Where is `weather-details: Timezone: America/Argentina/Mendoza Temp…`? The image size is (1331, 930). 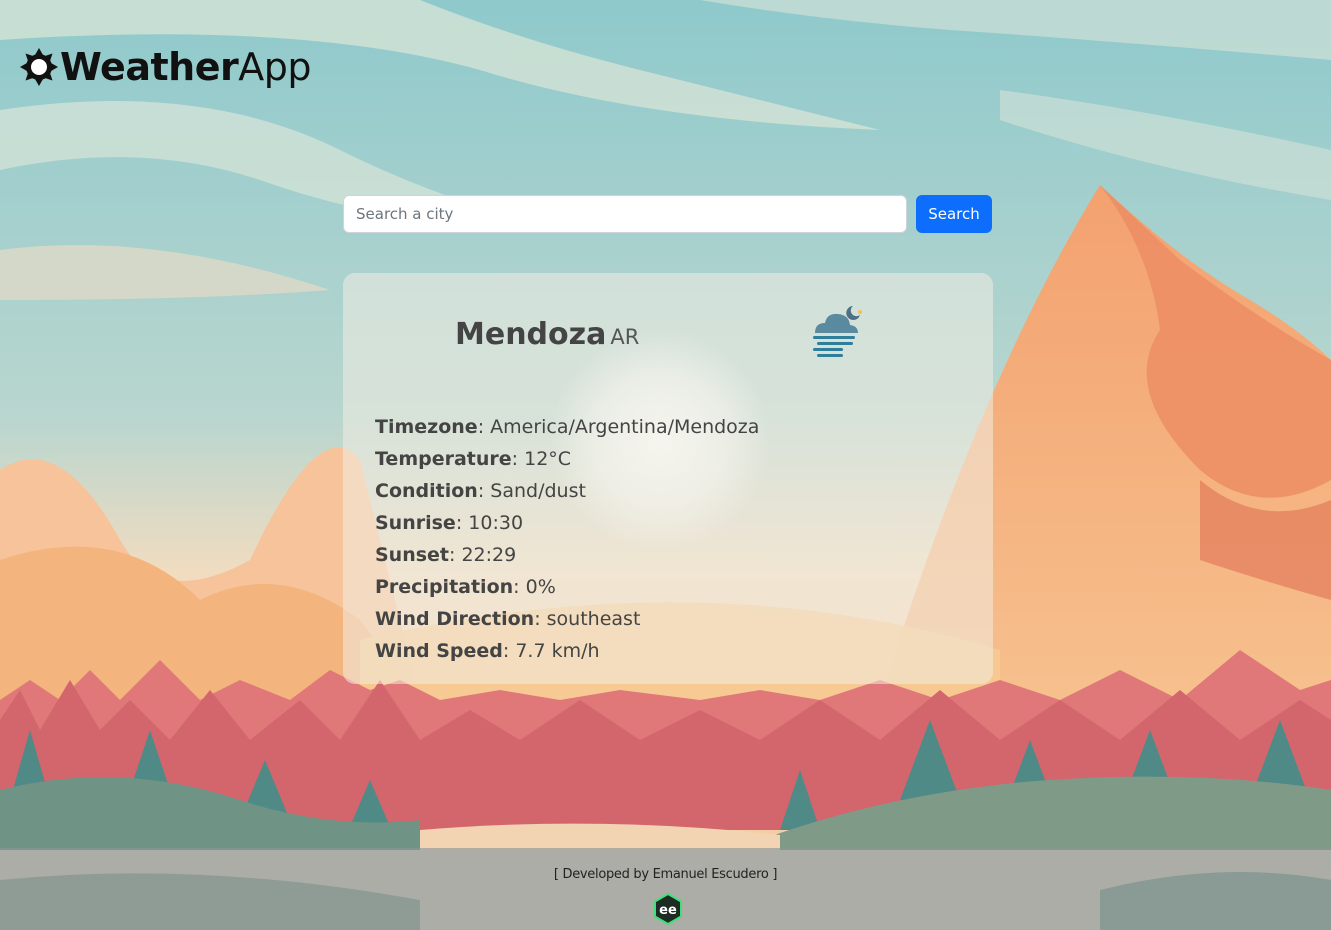
weather-details: Timezone: America/Argentina/Mendoza Temp… is located at coordinates (567, 539).